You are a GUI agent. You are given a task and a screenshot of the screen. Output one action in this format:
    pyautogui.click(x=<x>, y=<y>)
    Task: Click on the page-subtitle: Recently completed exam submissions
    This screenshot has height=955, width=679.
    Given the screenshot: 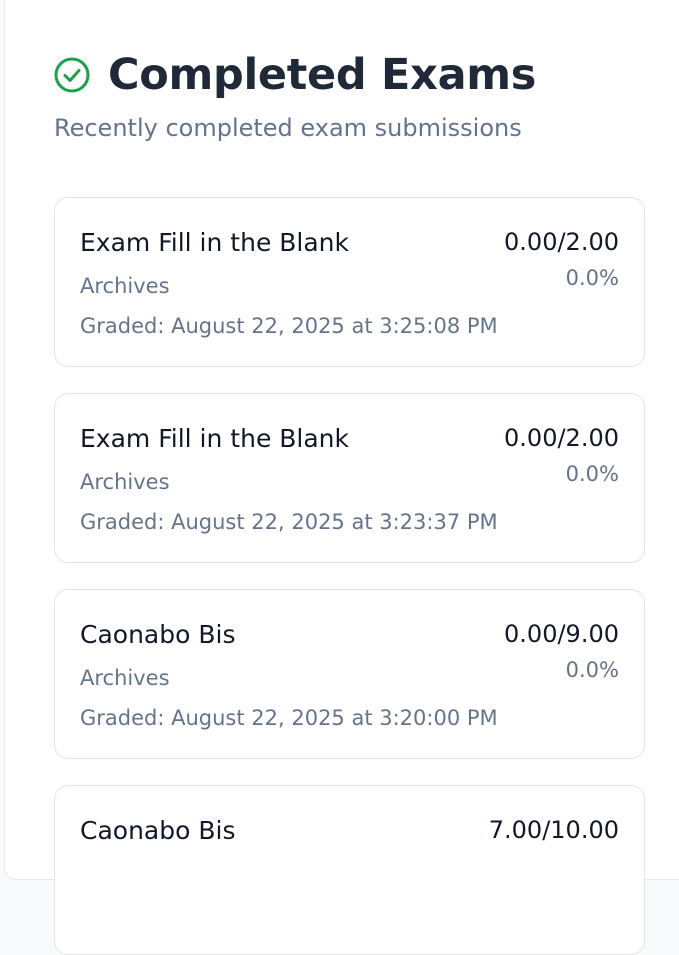 What is the action you would take?
    pyautogui.click(x=288, y=128)
    